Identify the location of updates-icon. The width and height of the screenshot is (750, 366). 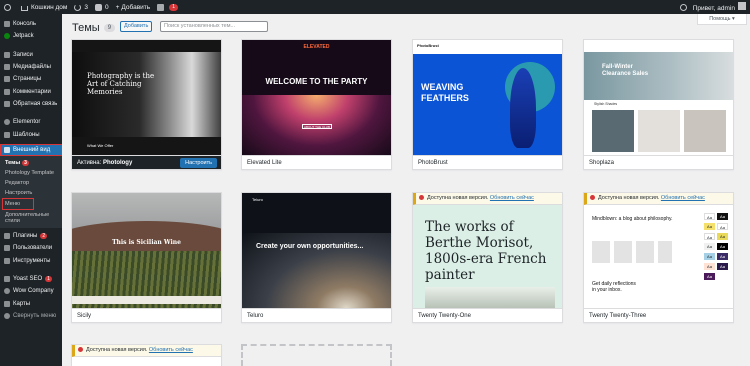
(78, 7).